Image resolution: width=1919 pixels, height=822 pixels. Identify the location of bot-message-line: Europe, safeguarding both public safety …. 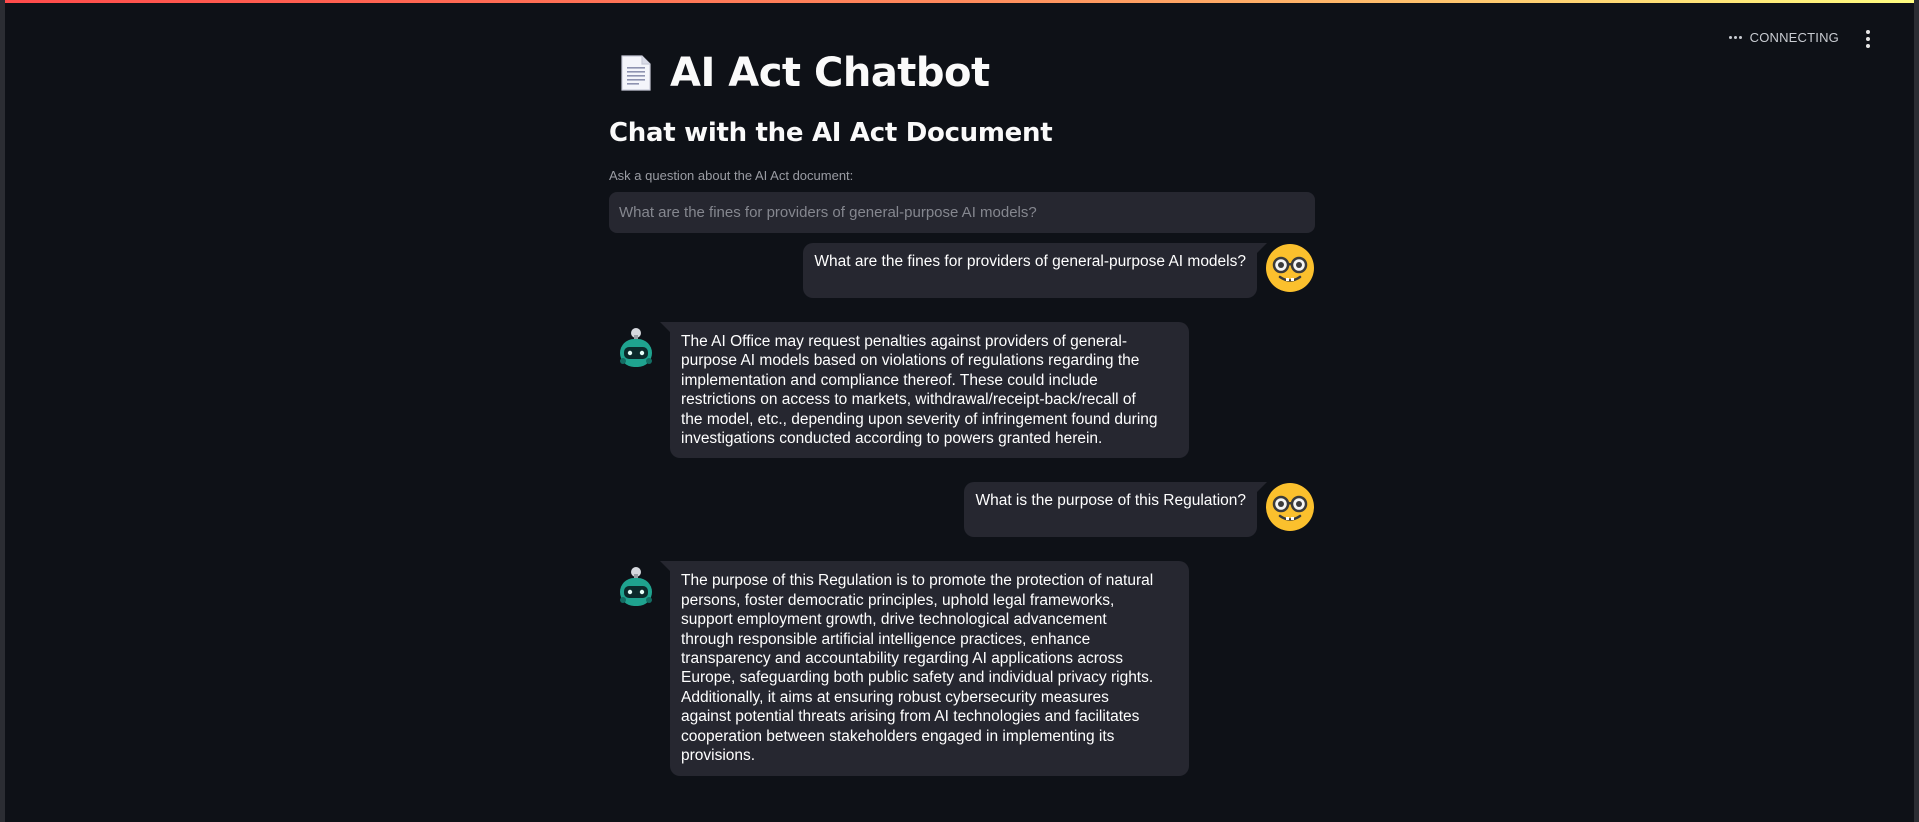
(917, 678).